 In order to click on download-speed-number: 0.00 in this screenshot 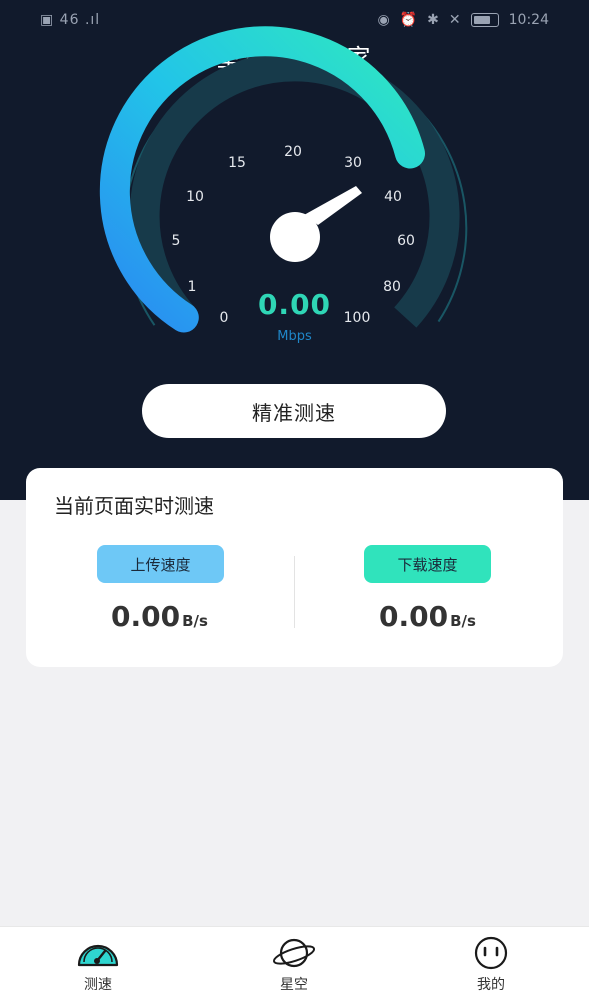, I will do `click(414, 616)`.